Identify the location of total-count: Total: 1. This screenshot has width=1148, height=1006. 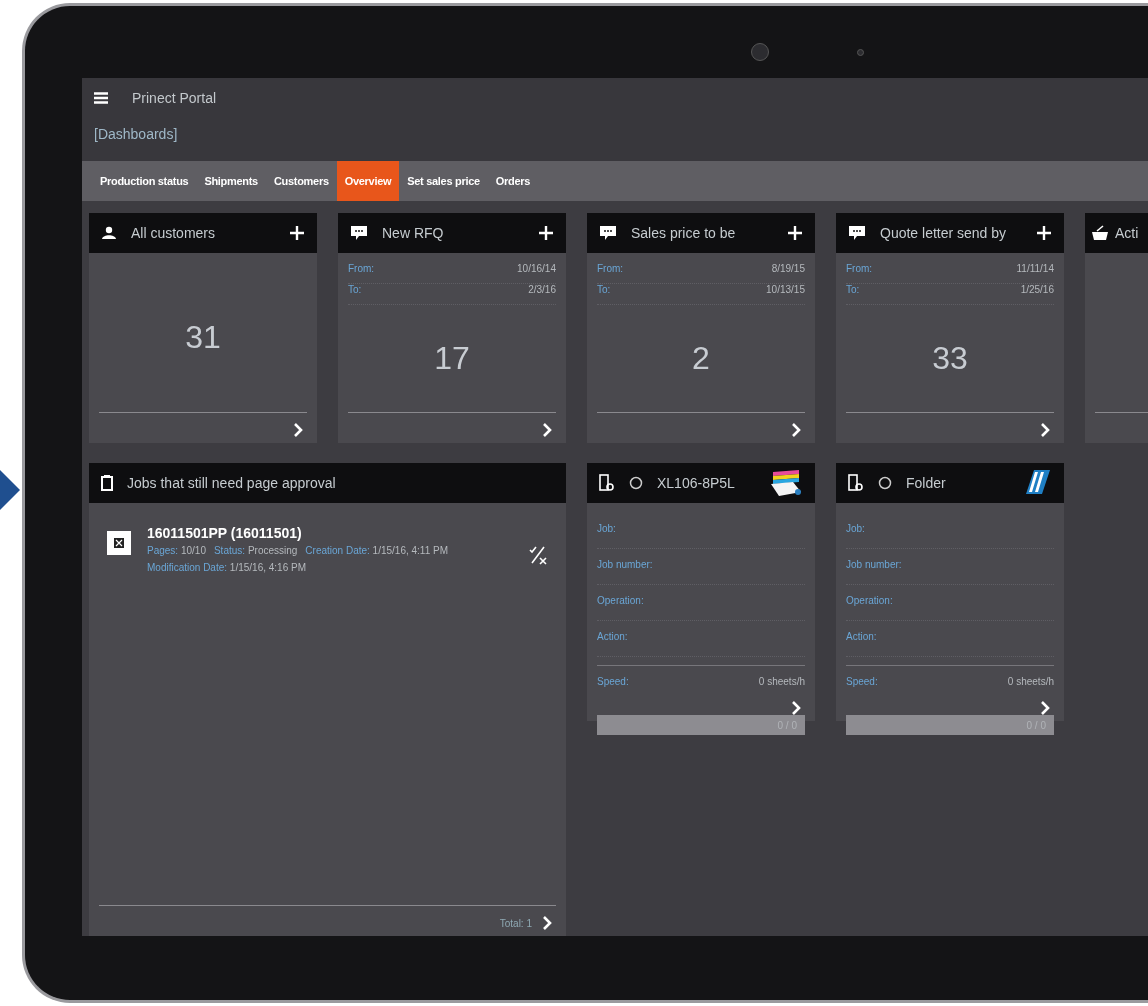
(515, 923).